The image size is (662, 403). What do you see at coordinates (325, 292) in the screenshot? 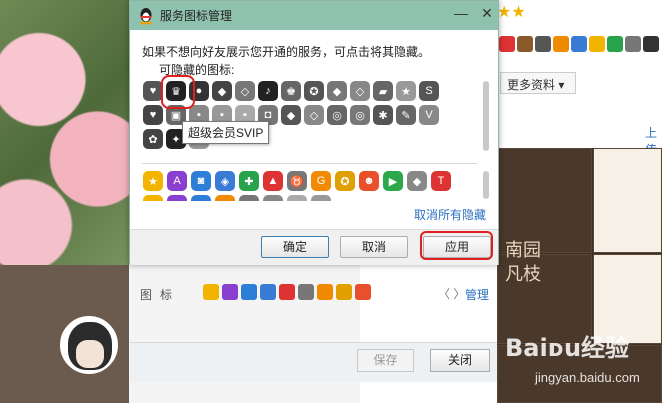
I see `orange-g-icon` at bounding box center [325, 292].